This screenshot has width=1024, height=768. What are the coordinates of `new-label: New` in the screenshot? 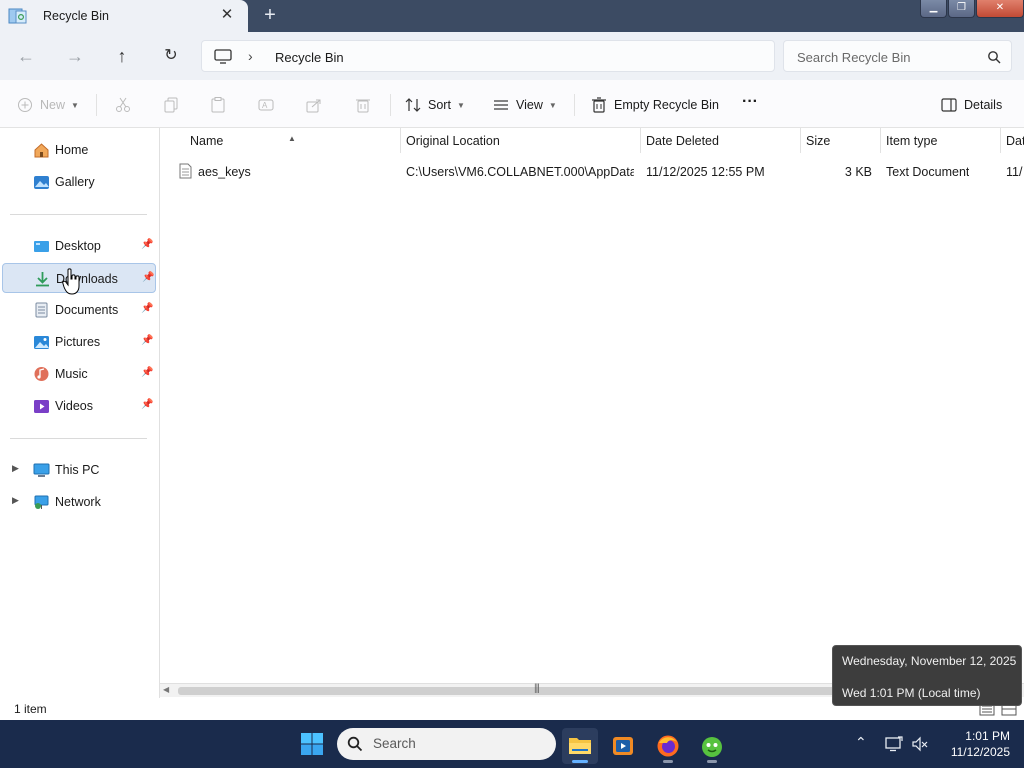 It's located at (53, 105).